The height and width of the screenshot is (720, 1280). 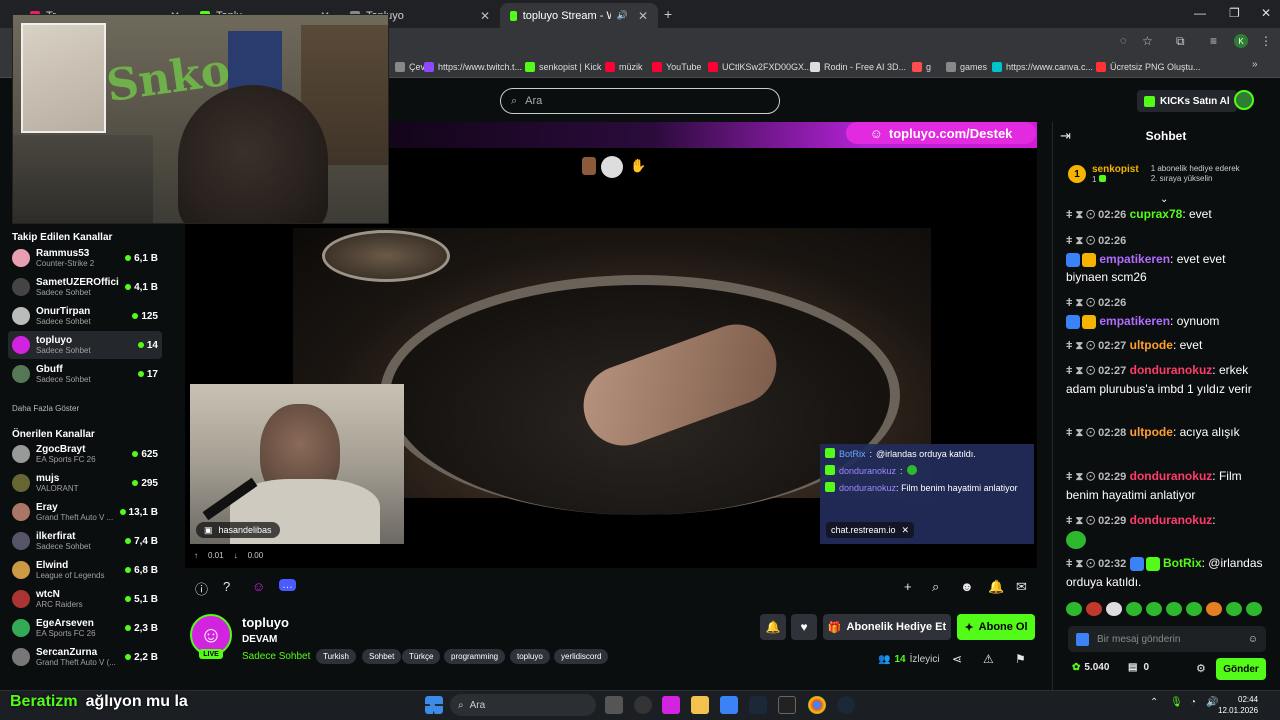 What do you see at coordinates (85, 483) in the screenshot?
I see `sidebar-channel-item: mujs VALORANT 295` at bounding box center [85, 483].